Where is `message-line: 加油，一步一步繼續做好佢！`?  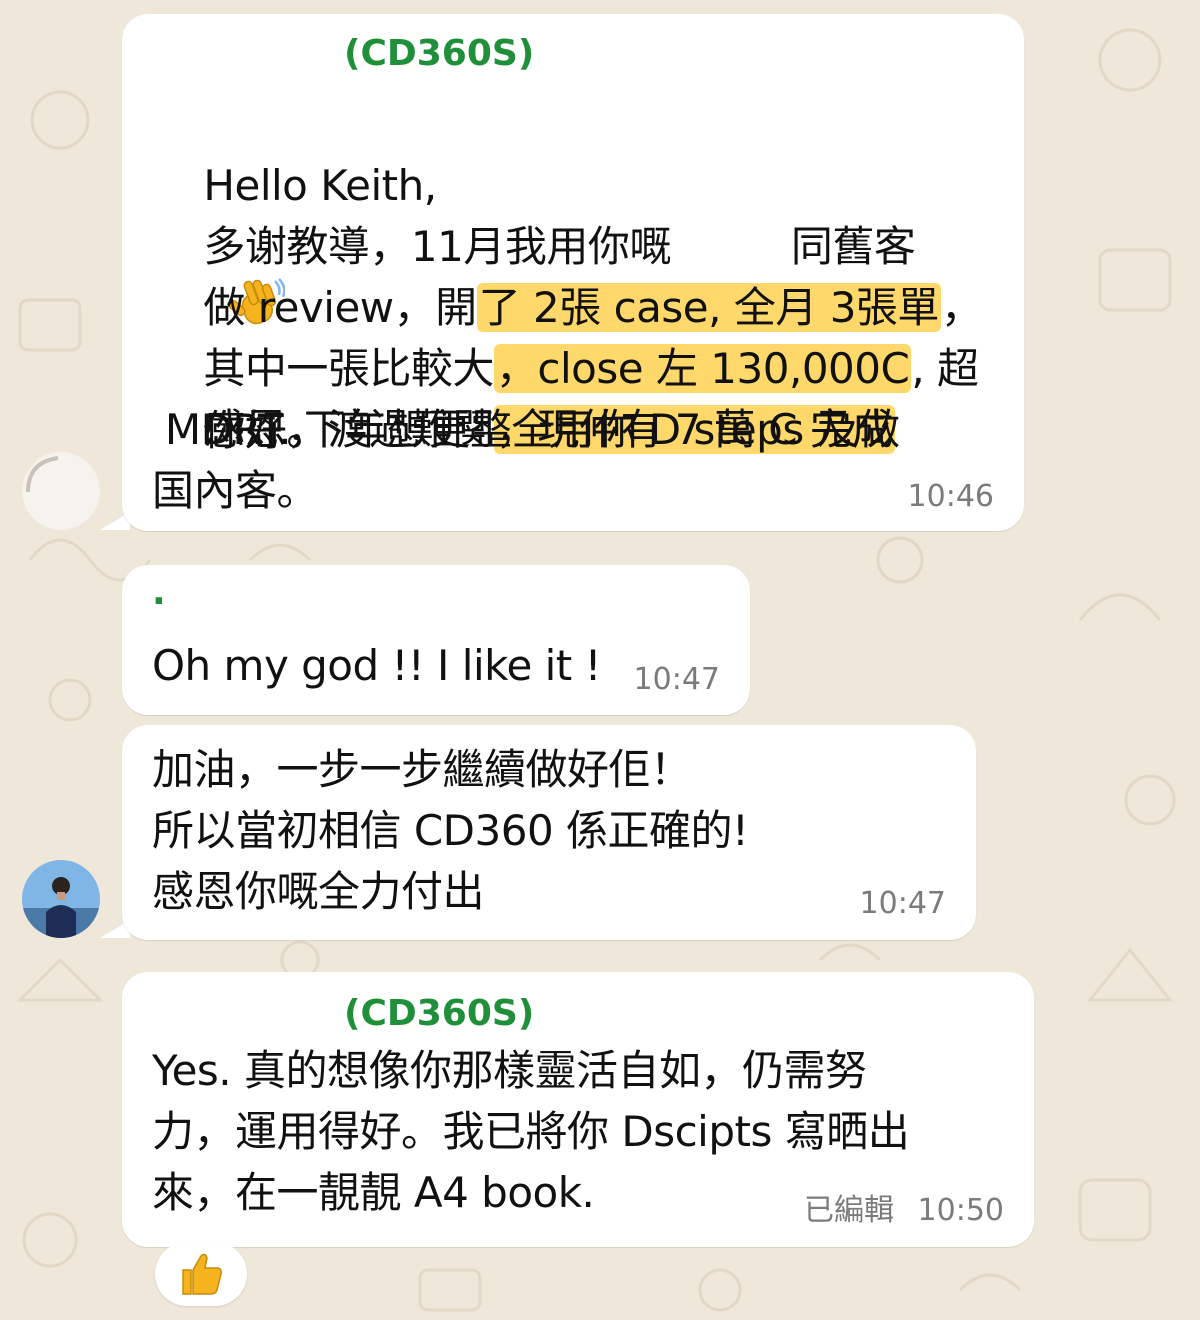
message-line: 加油，一步一步繼續做好佢！ is located at coordinates (422, 769).